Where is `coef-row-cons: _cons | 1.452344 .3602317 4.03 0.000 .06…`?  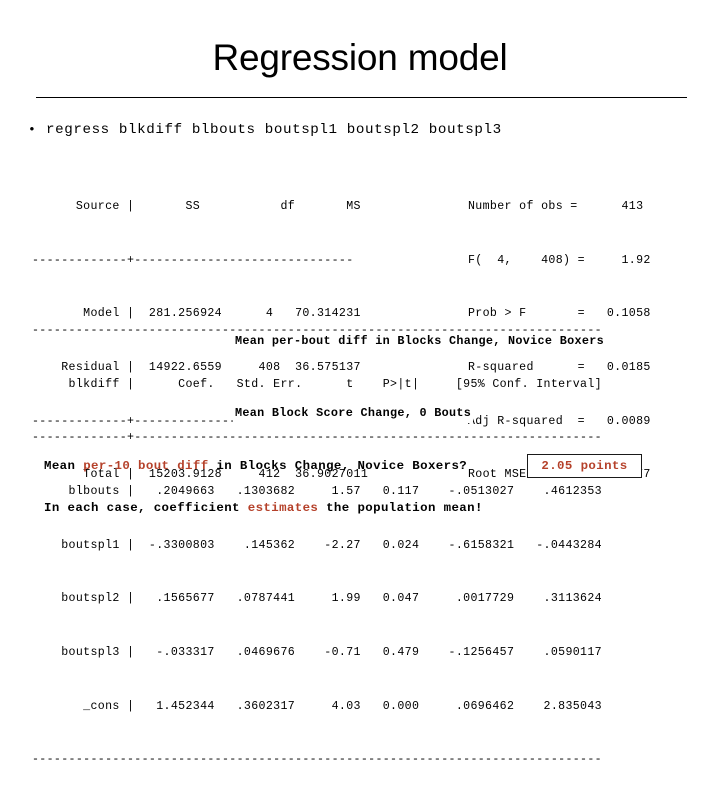
coef-row-cons: _cons | 1.452344 .3602317 4.03 0.000 .06… is located at coordinates (317, 706).